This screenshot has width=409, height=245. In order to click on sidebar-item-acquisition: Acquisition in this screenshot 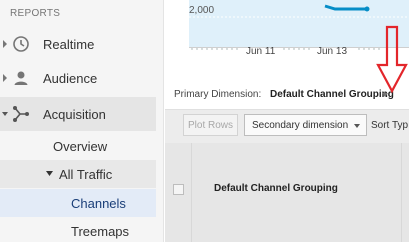, I will do `click(78, 114)`.